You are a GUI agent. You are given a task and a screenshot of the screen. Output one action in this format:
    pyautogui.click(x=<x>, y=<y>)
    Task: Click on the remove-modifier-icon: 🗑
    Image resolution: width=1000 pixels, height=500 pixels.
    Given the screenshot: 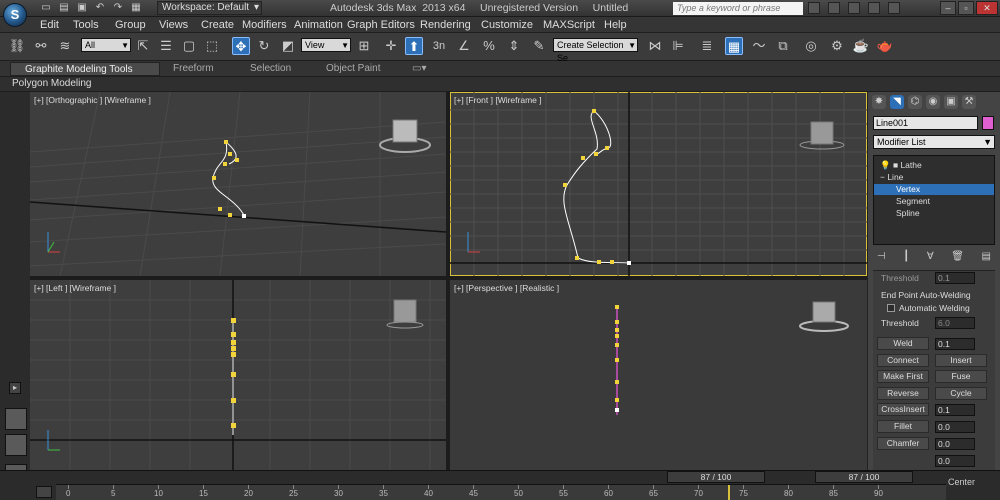 What is the action you would take?
    pyautogui.click(x=957, y=258)
    